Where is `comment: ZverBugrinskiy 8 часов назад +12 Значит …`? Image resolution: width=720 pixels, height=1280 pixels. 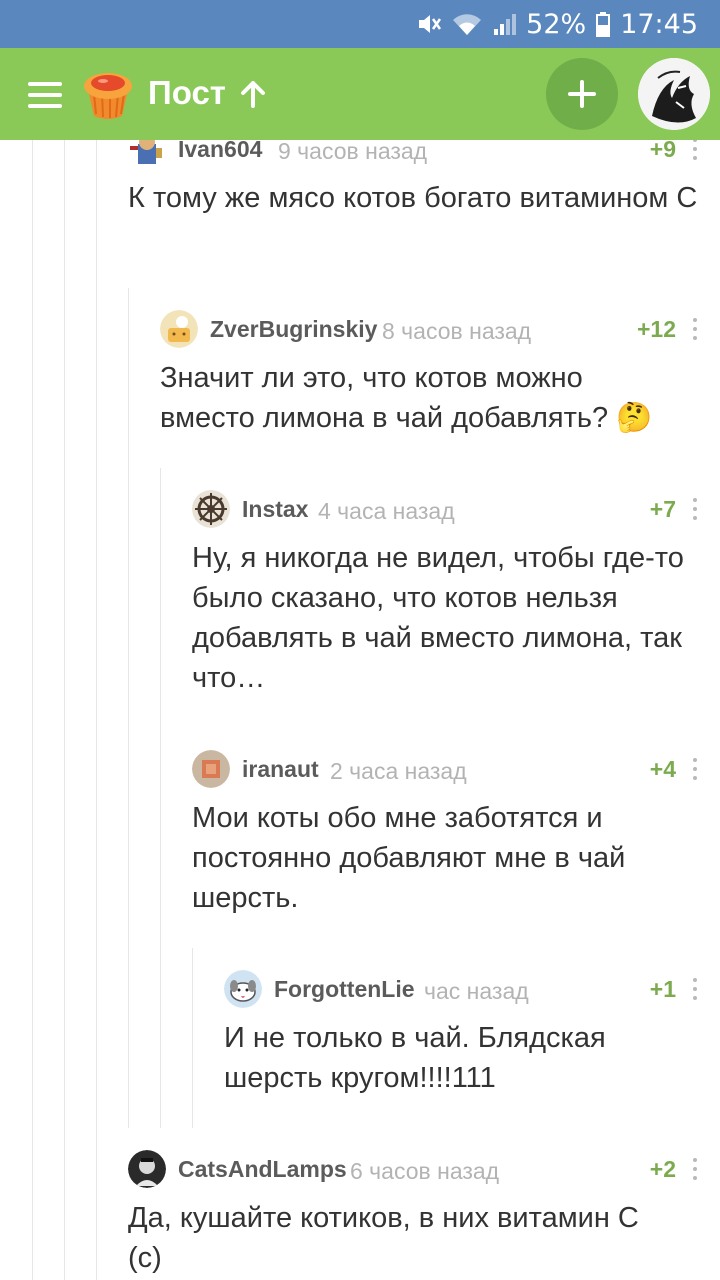
comment: ZverBugrinskiy 8 часов назад +12 Значит … is located at coordinates (440, 372).